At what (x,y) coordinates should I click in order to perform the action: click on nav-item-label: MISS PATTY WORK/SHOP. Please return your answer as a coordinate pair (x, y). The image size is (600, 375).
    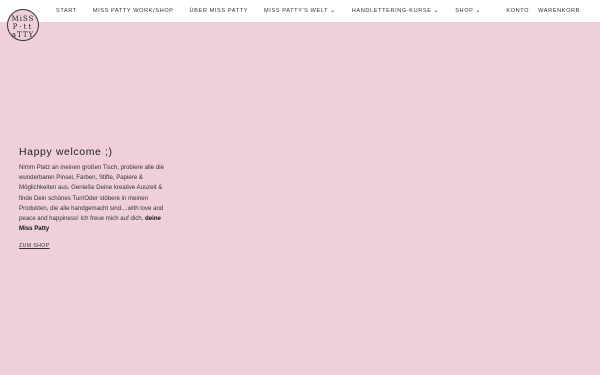
    Looking at the image, I should click on (133, 11).